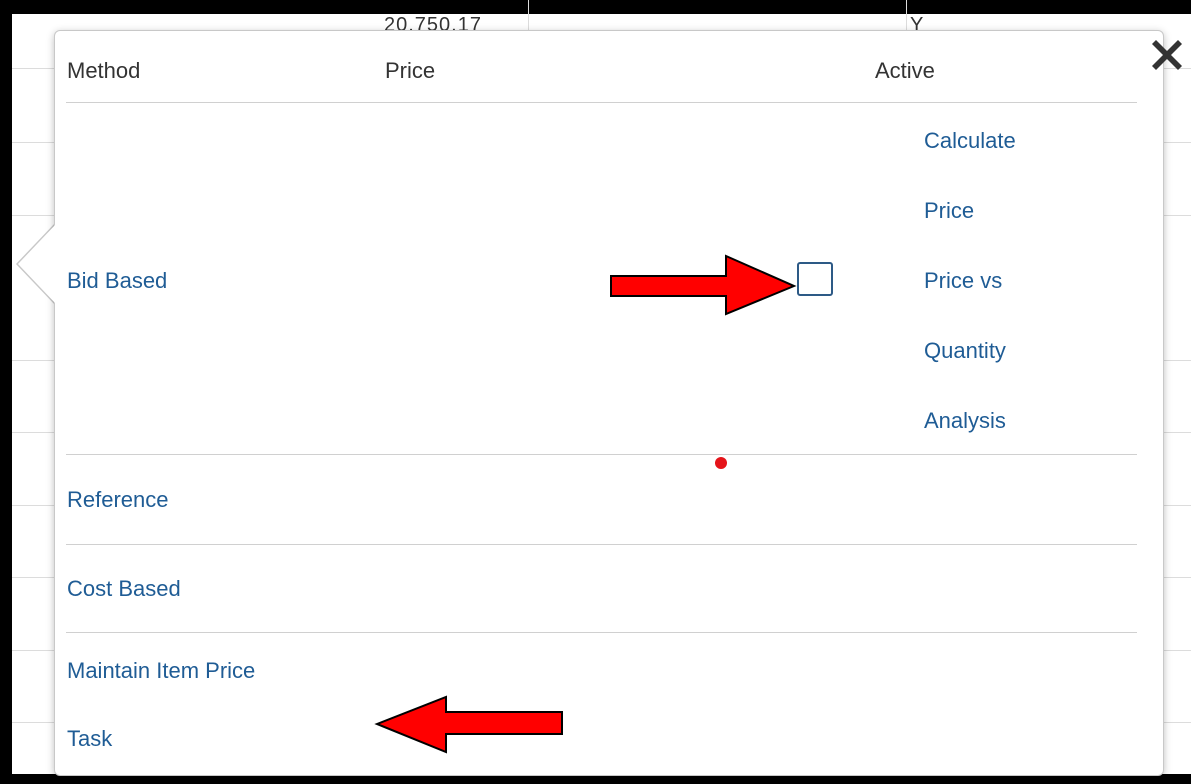  Describe the element at coordinates (721, 463) in the screenshot. I see `cursor-dot-marker` at that location.